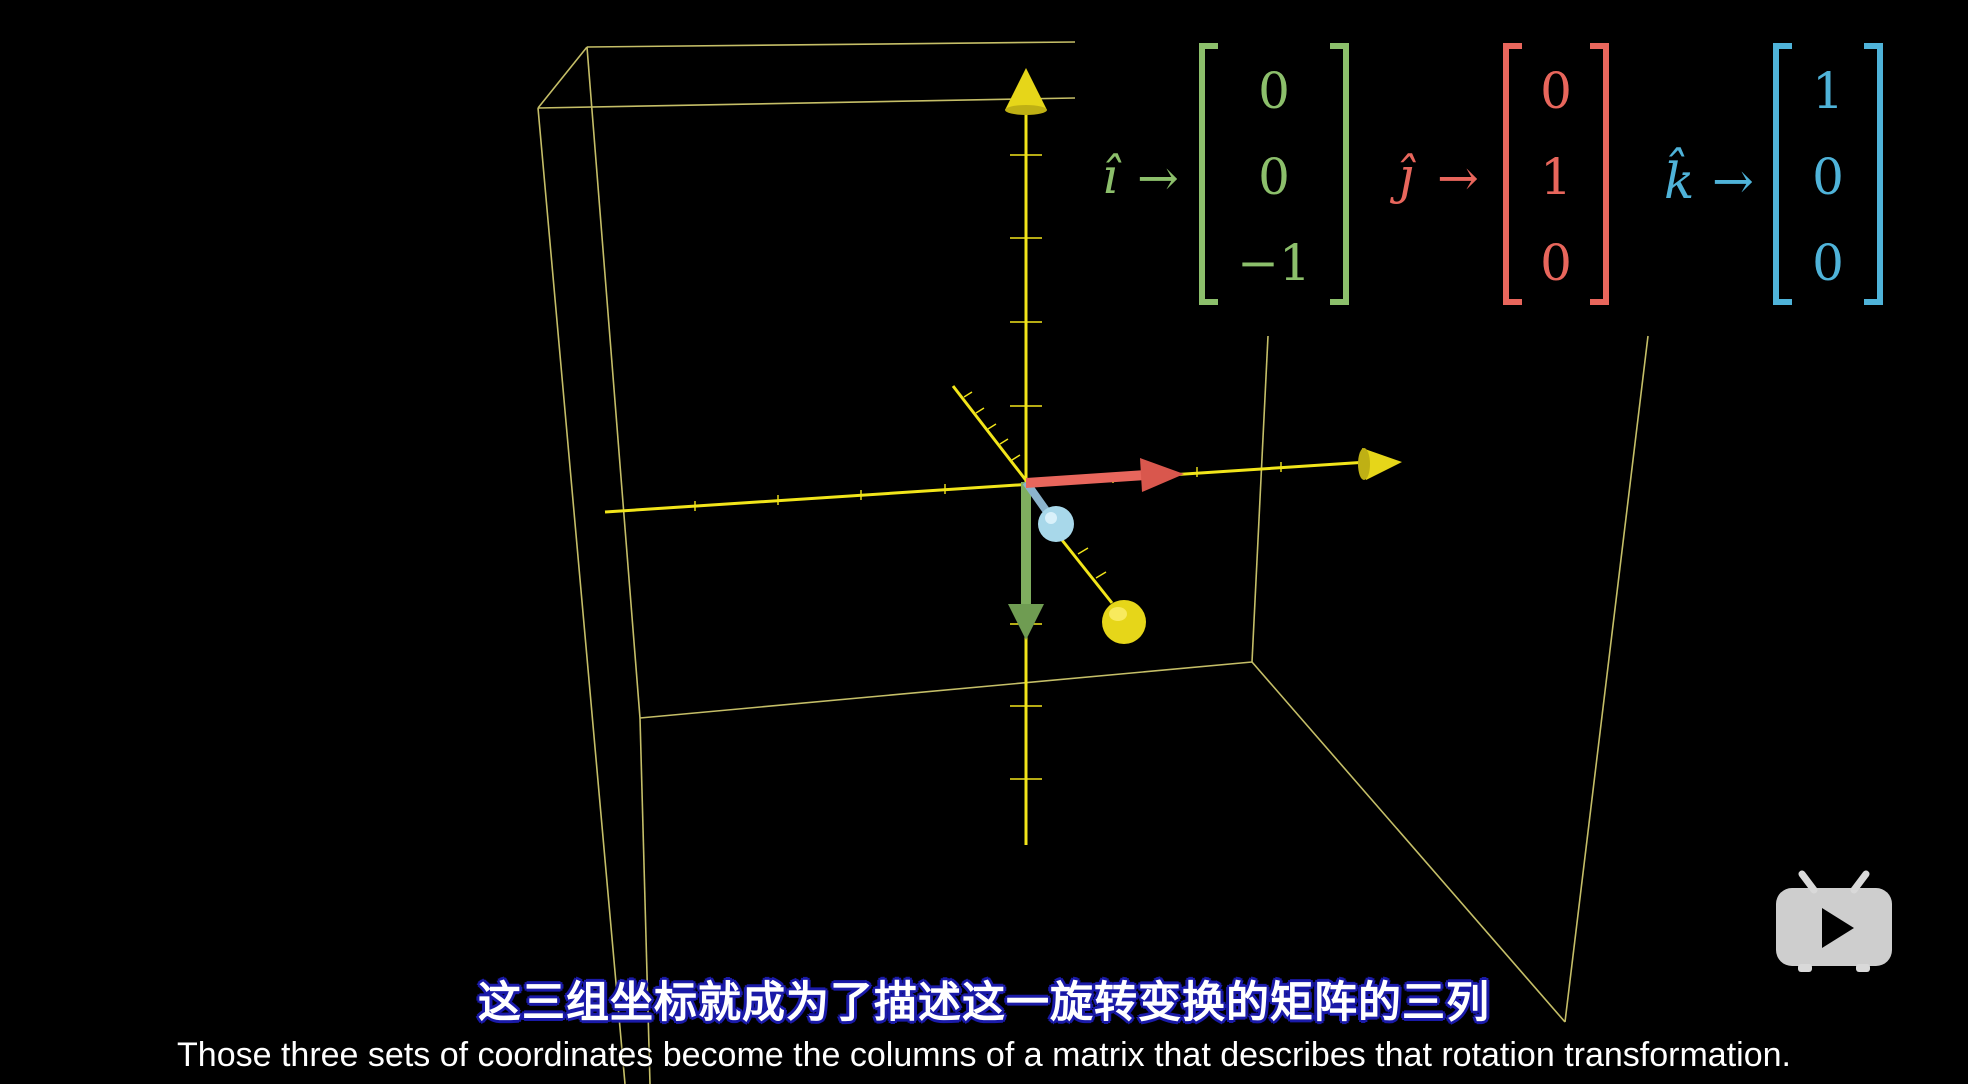  Describe the element at coordinates (1158, 178) in the screenshot. I see `i-hat-arrow: →` at that location.